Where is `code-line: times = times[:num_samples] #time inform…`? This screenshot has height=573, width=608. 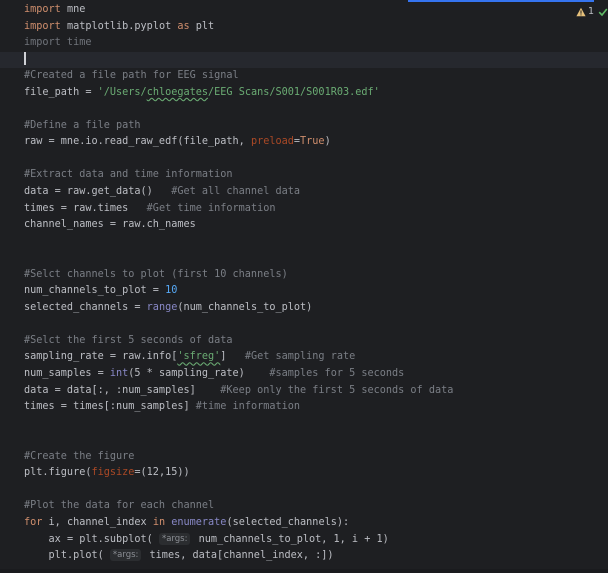 code-line: times = times[:num_samples] #time inform… is located at coordinates (301, 407).